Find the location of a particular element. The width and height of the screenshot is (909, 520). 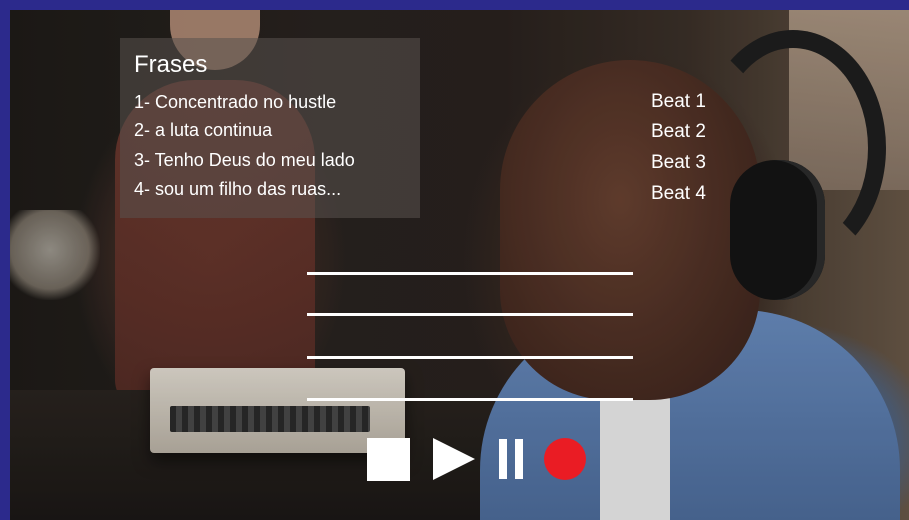

play-icon is located at coordinates (454, 459).